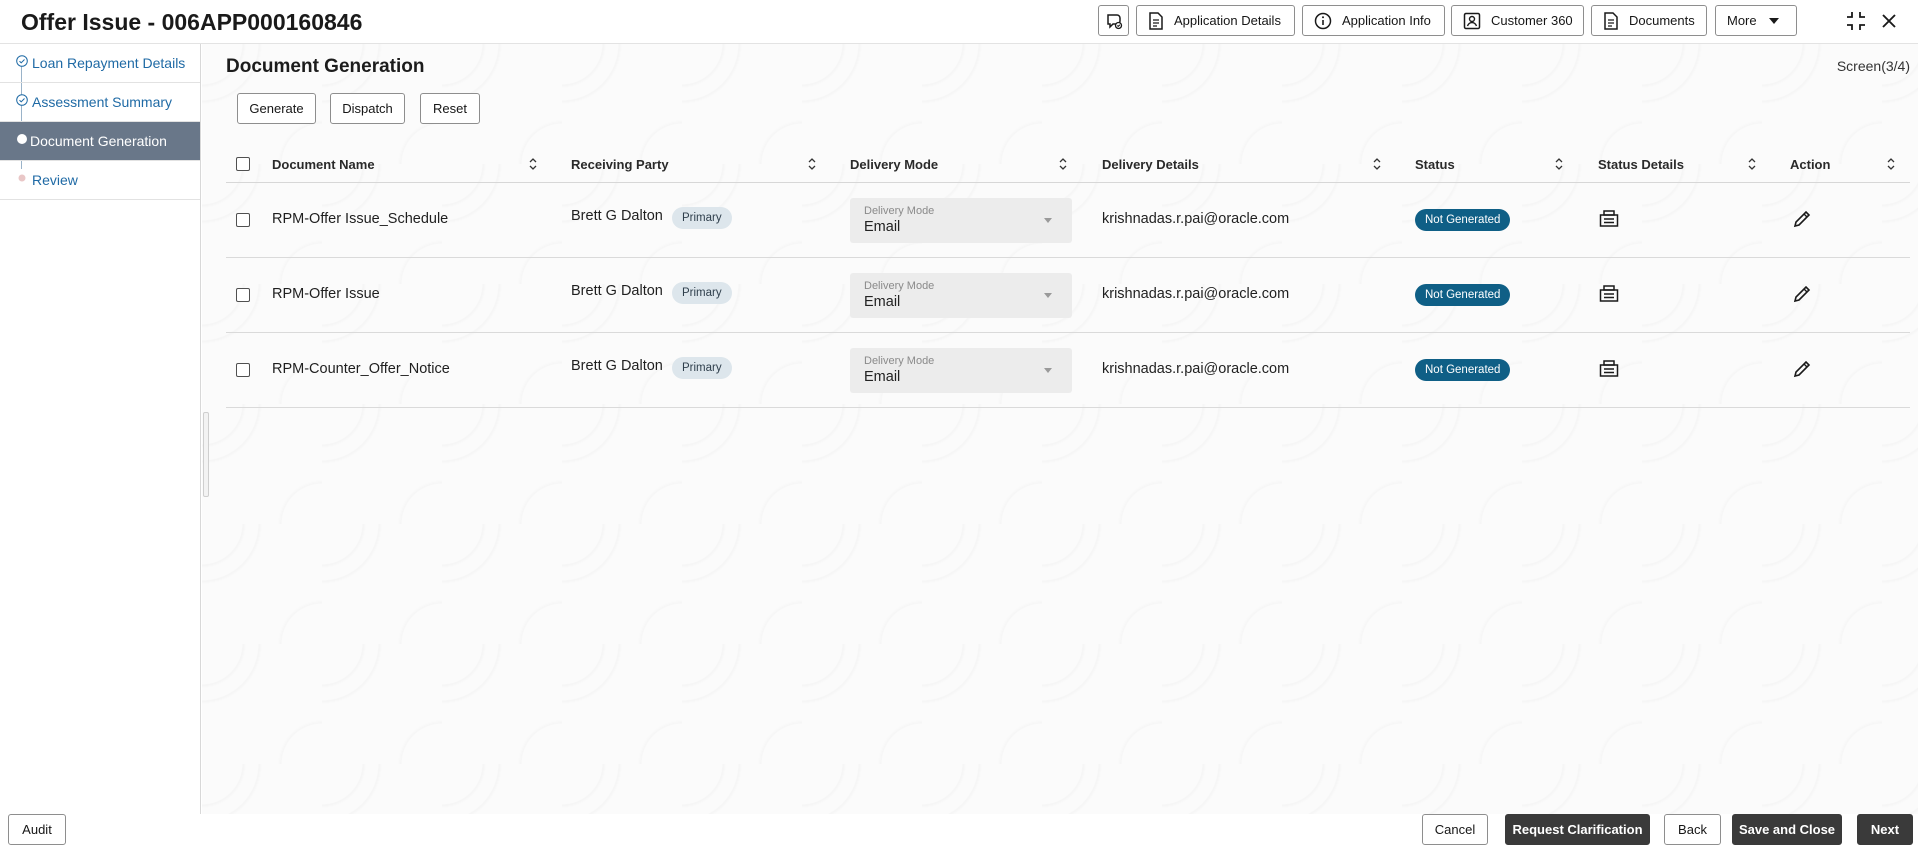  Describe the element at coordinates (1889, 21) in the screenshot. I see `close-icon` at that location.